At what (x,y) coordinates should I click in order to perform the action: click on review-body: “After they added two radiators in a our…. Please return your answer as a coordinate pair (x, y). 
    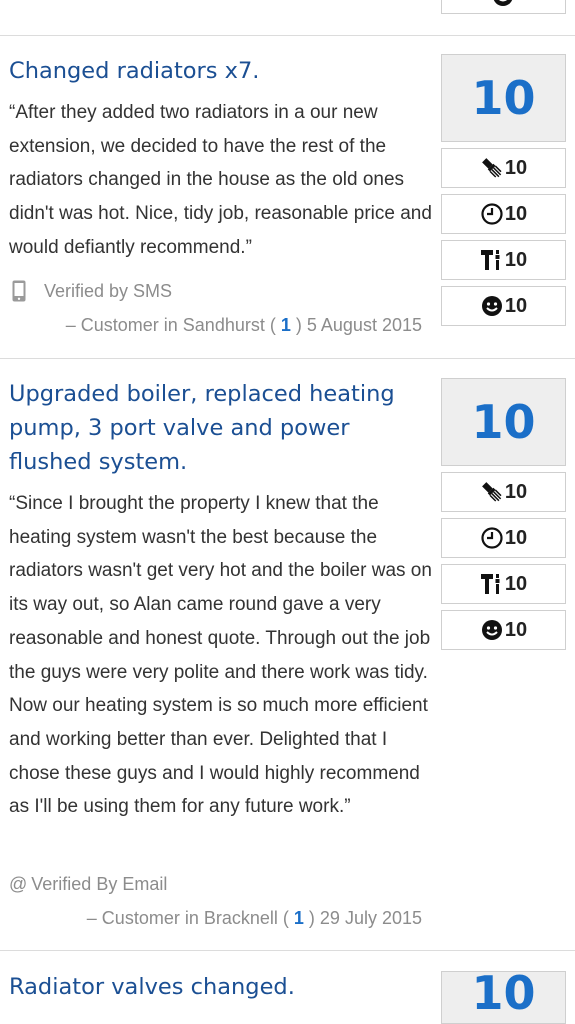
    Looking at the image, I should click on (220, 180).